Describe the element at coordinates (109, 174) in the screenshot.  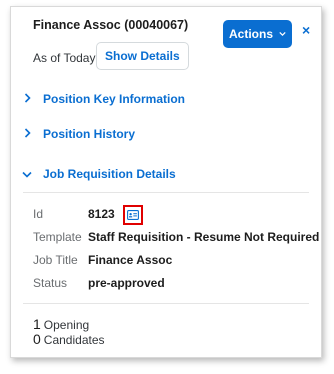
I see `section-label: Job Requisition Details` at that location.